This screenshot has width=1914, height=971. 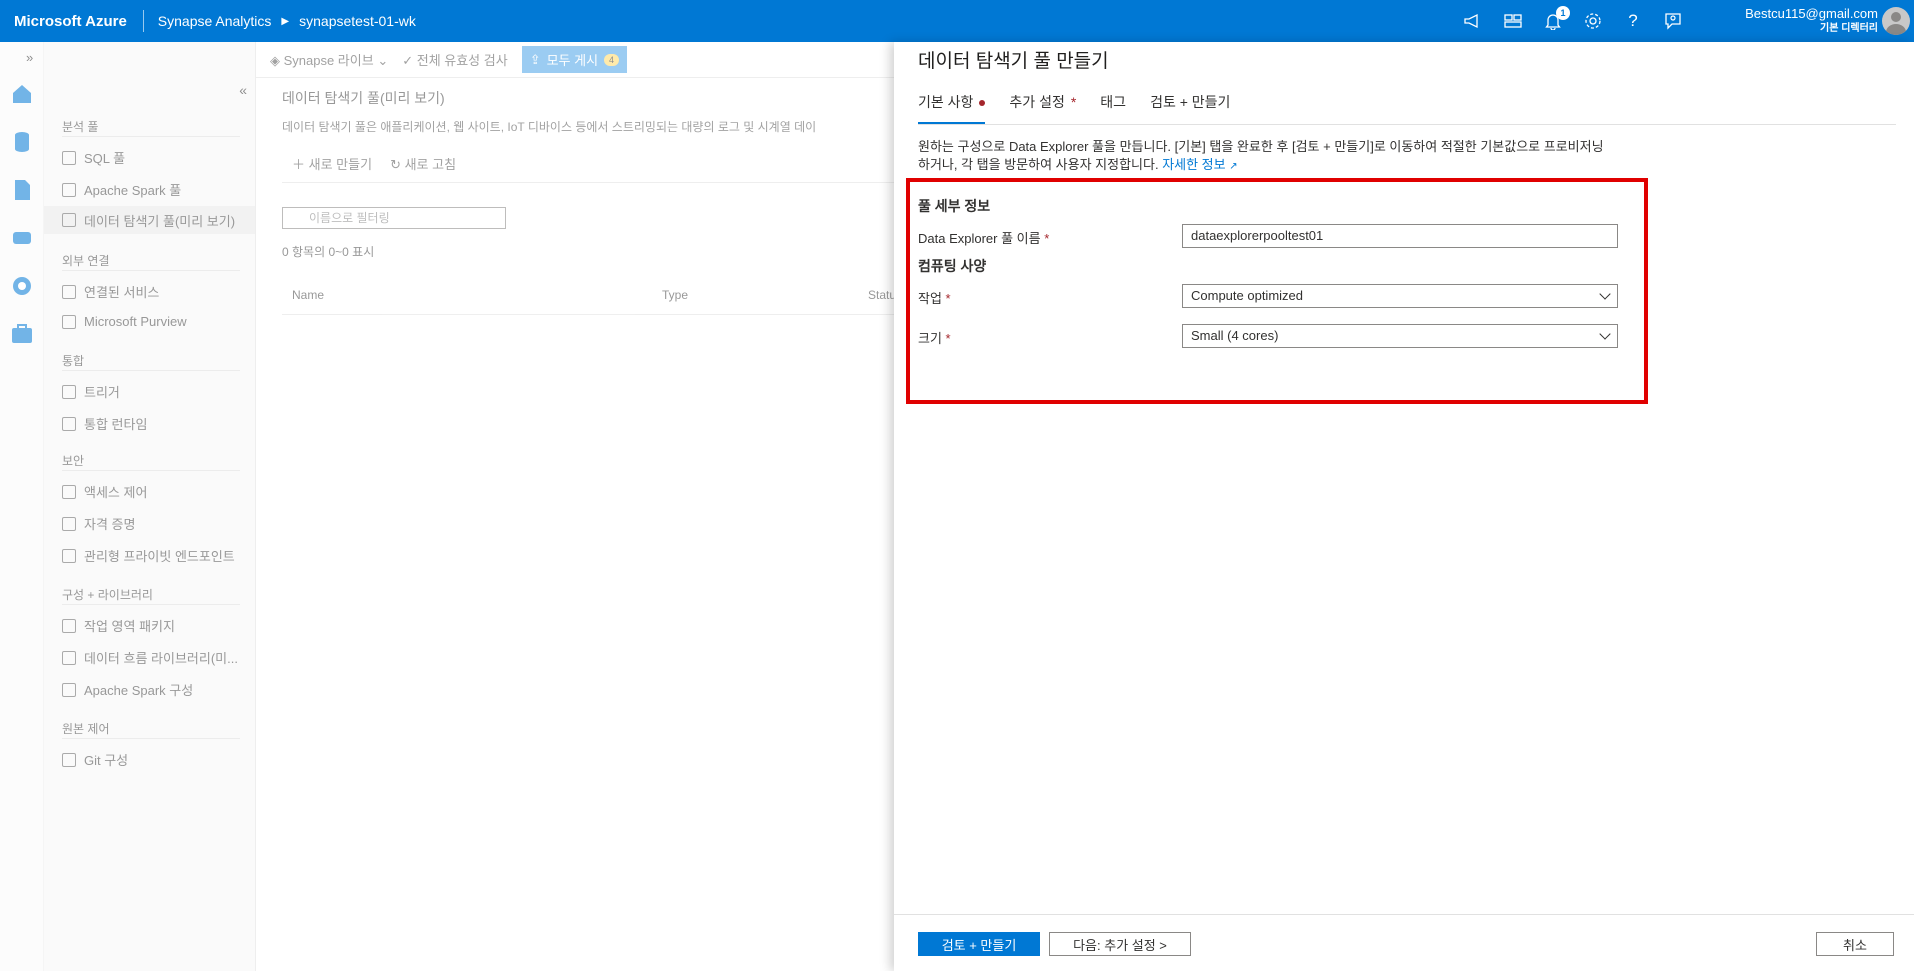 I want to click on workload-label-text: 작업, so click(x=930, y=298).